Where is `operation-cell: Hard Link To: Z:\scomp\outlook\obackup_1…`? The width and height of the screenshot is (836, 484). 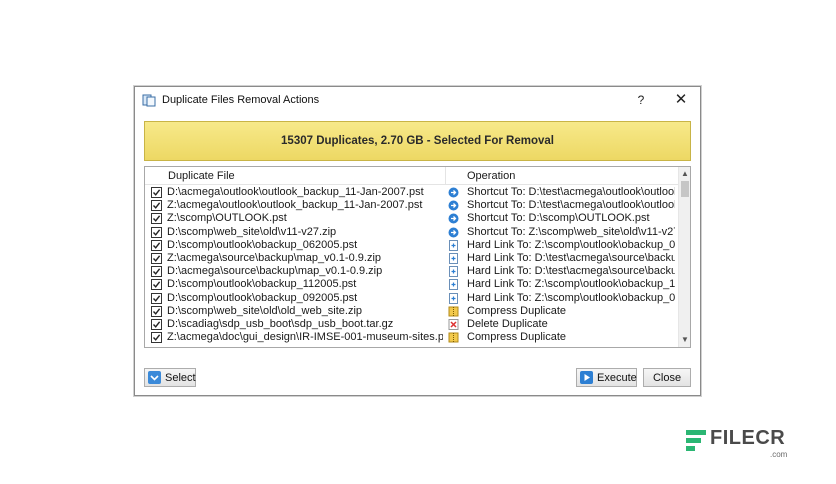 operation-cell: Hard Link To: Z:\scomp\outlook\obackup_1… is located at coordinates (571, 284).